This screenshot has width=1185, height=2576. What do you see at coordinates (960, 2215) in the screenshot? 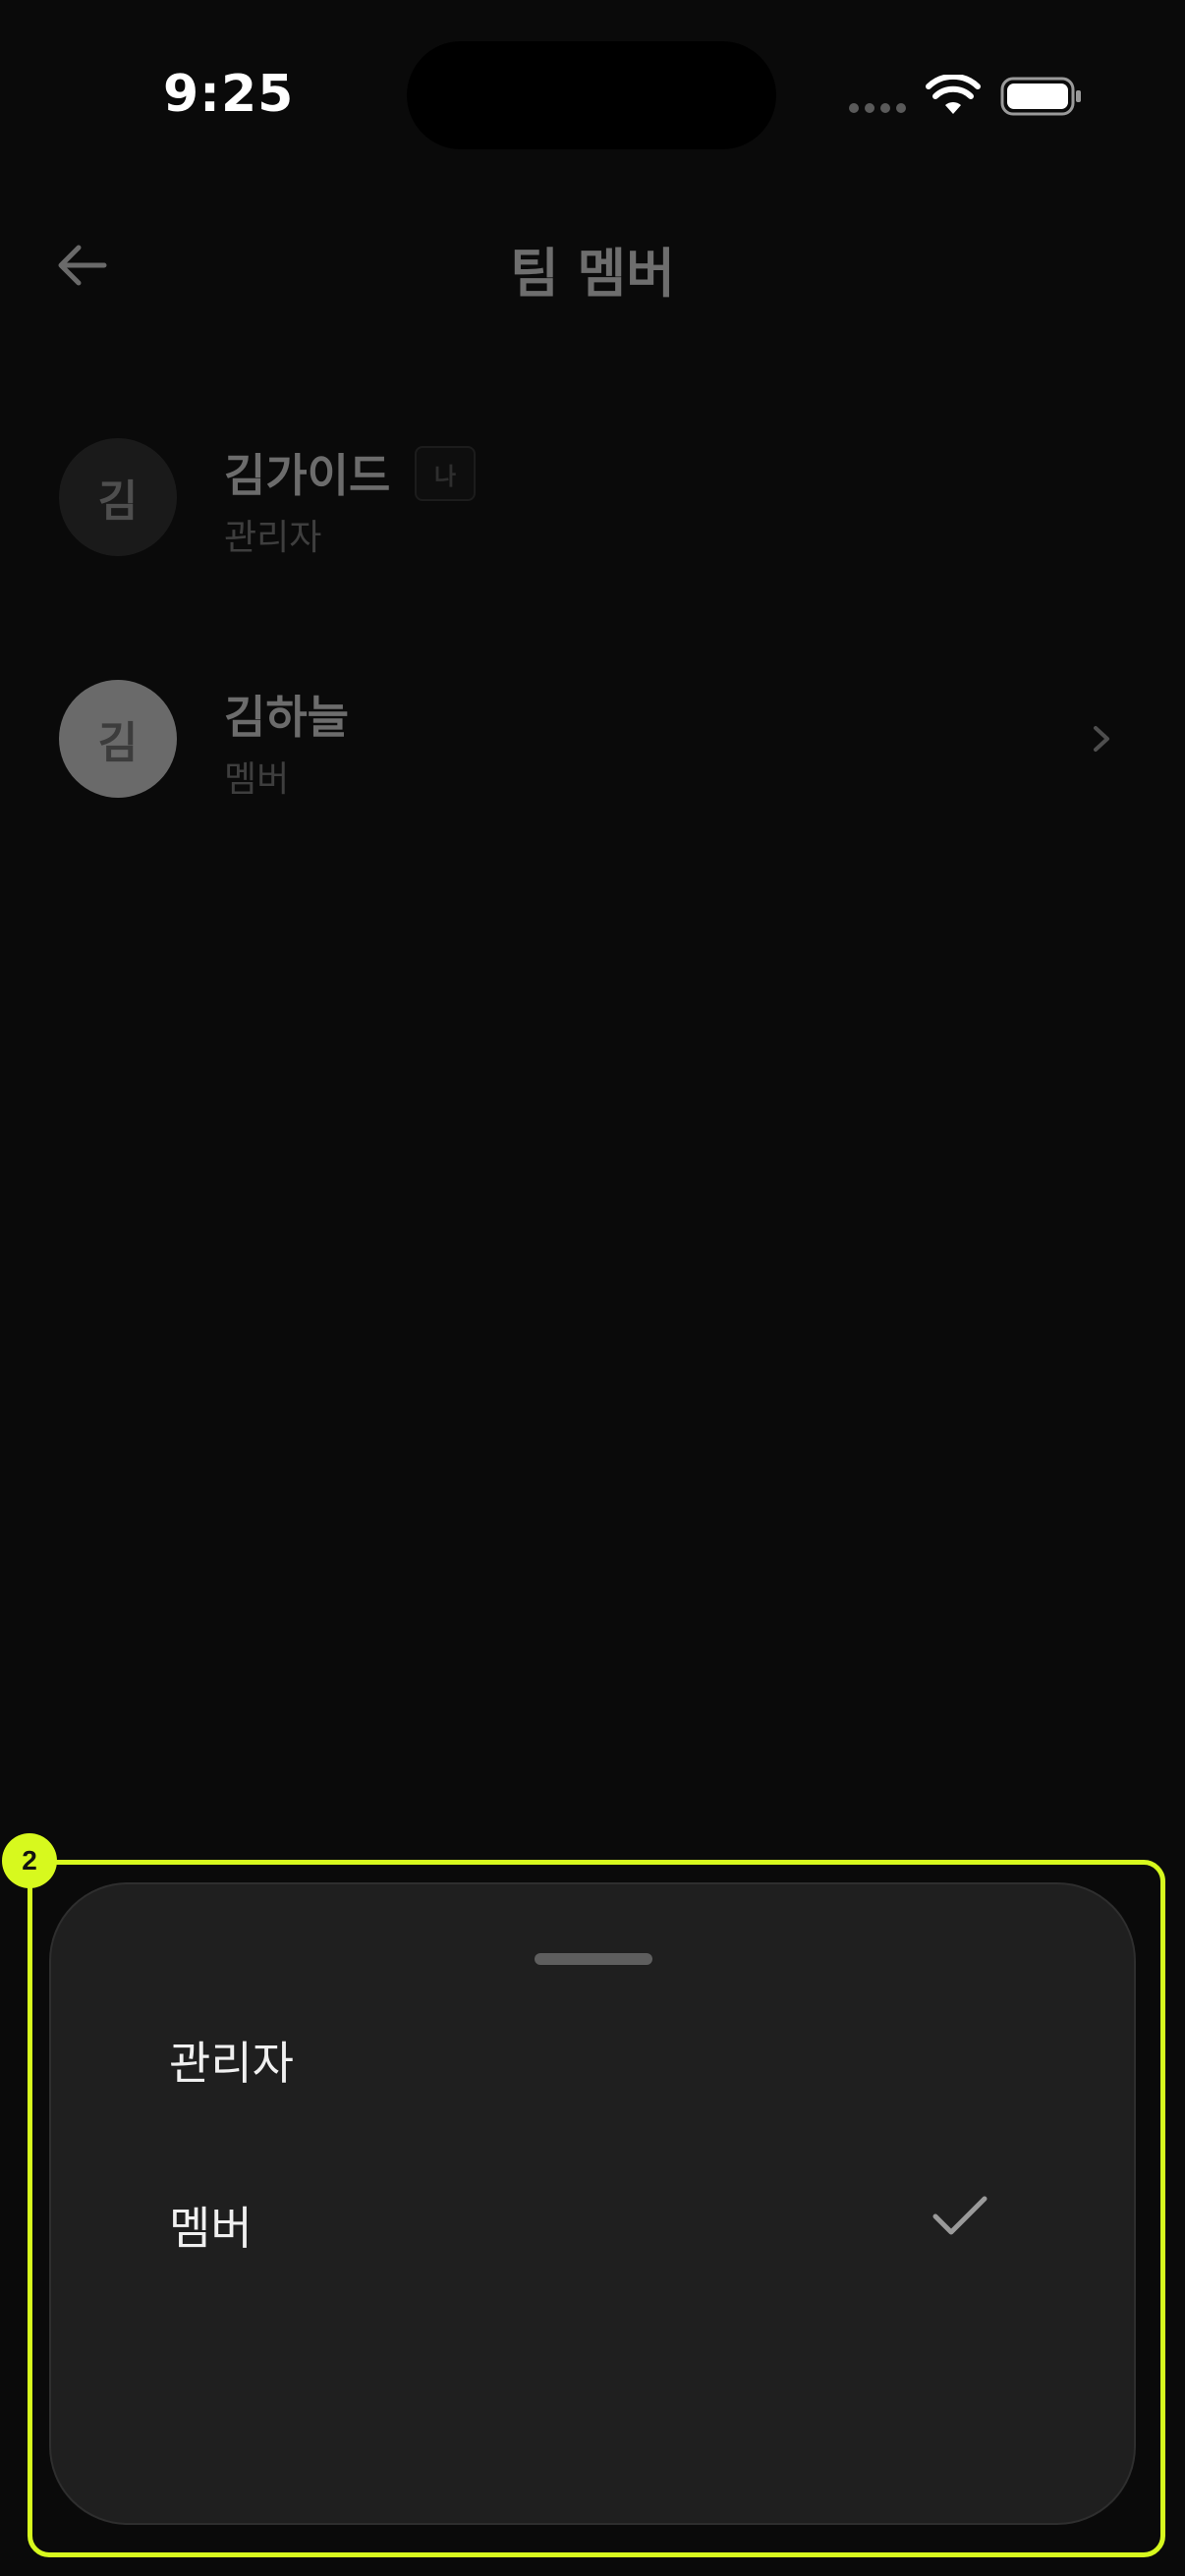
I see `checkmark-icon` at bounding box center [960, 2215].